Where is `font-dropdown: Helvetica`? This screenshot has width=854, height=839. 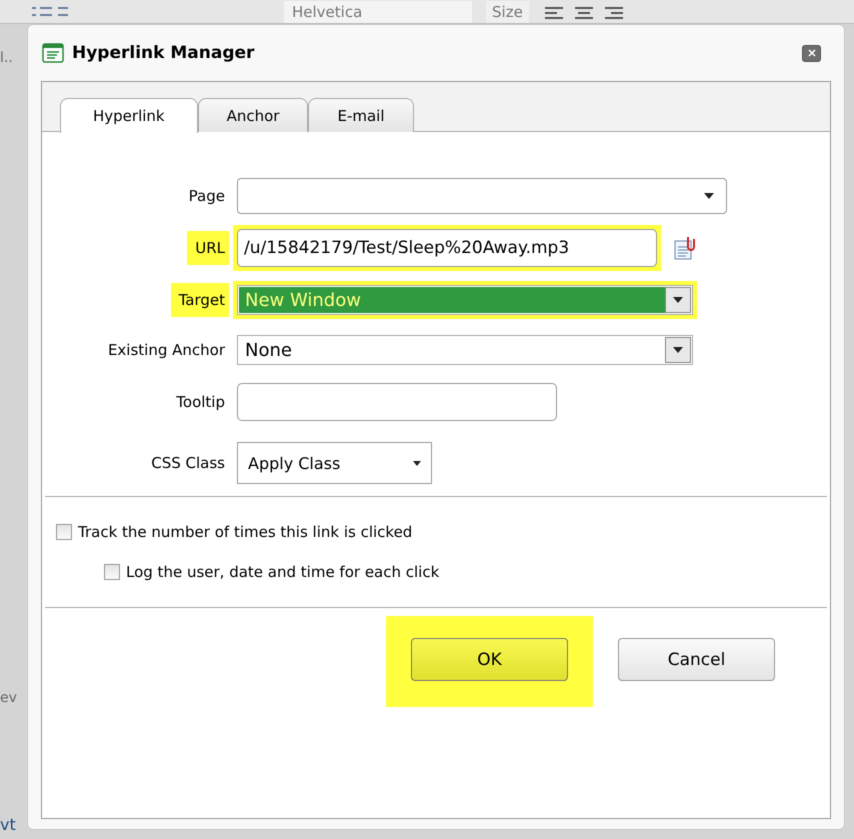
font-dropdown: Helvetica is located at coordinates (378, 11).